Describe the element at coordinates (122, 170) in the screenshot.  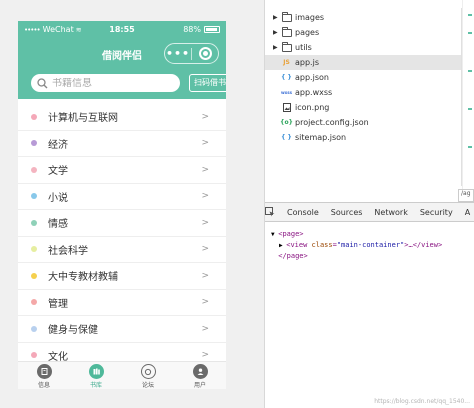
I see `category-item: 文学 >` at that location.